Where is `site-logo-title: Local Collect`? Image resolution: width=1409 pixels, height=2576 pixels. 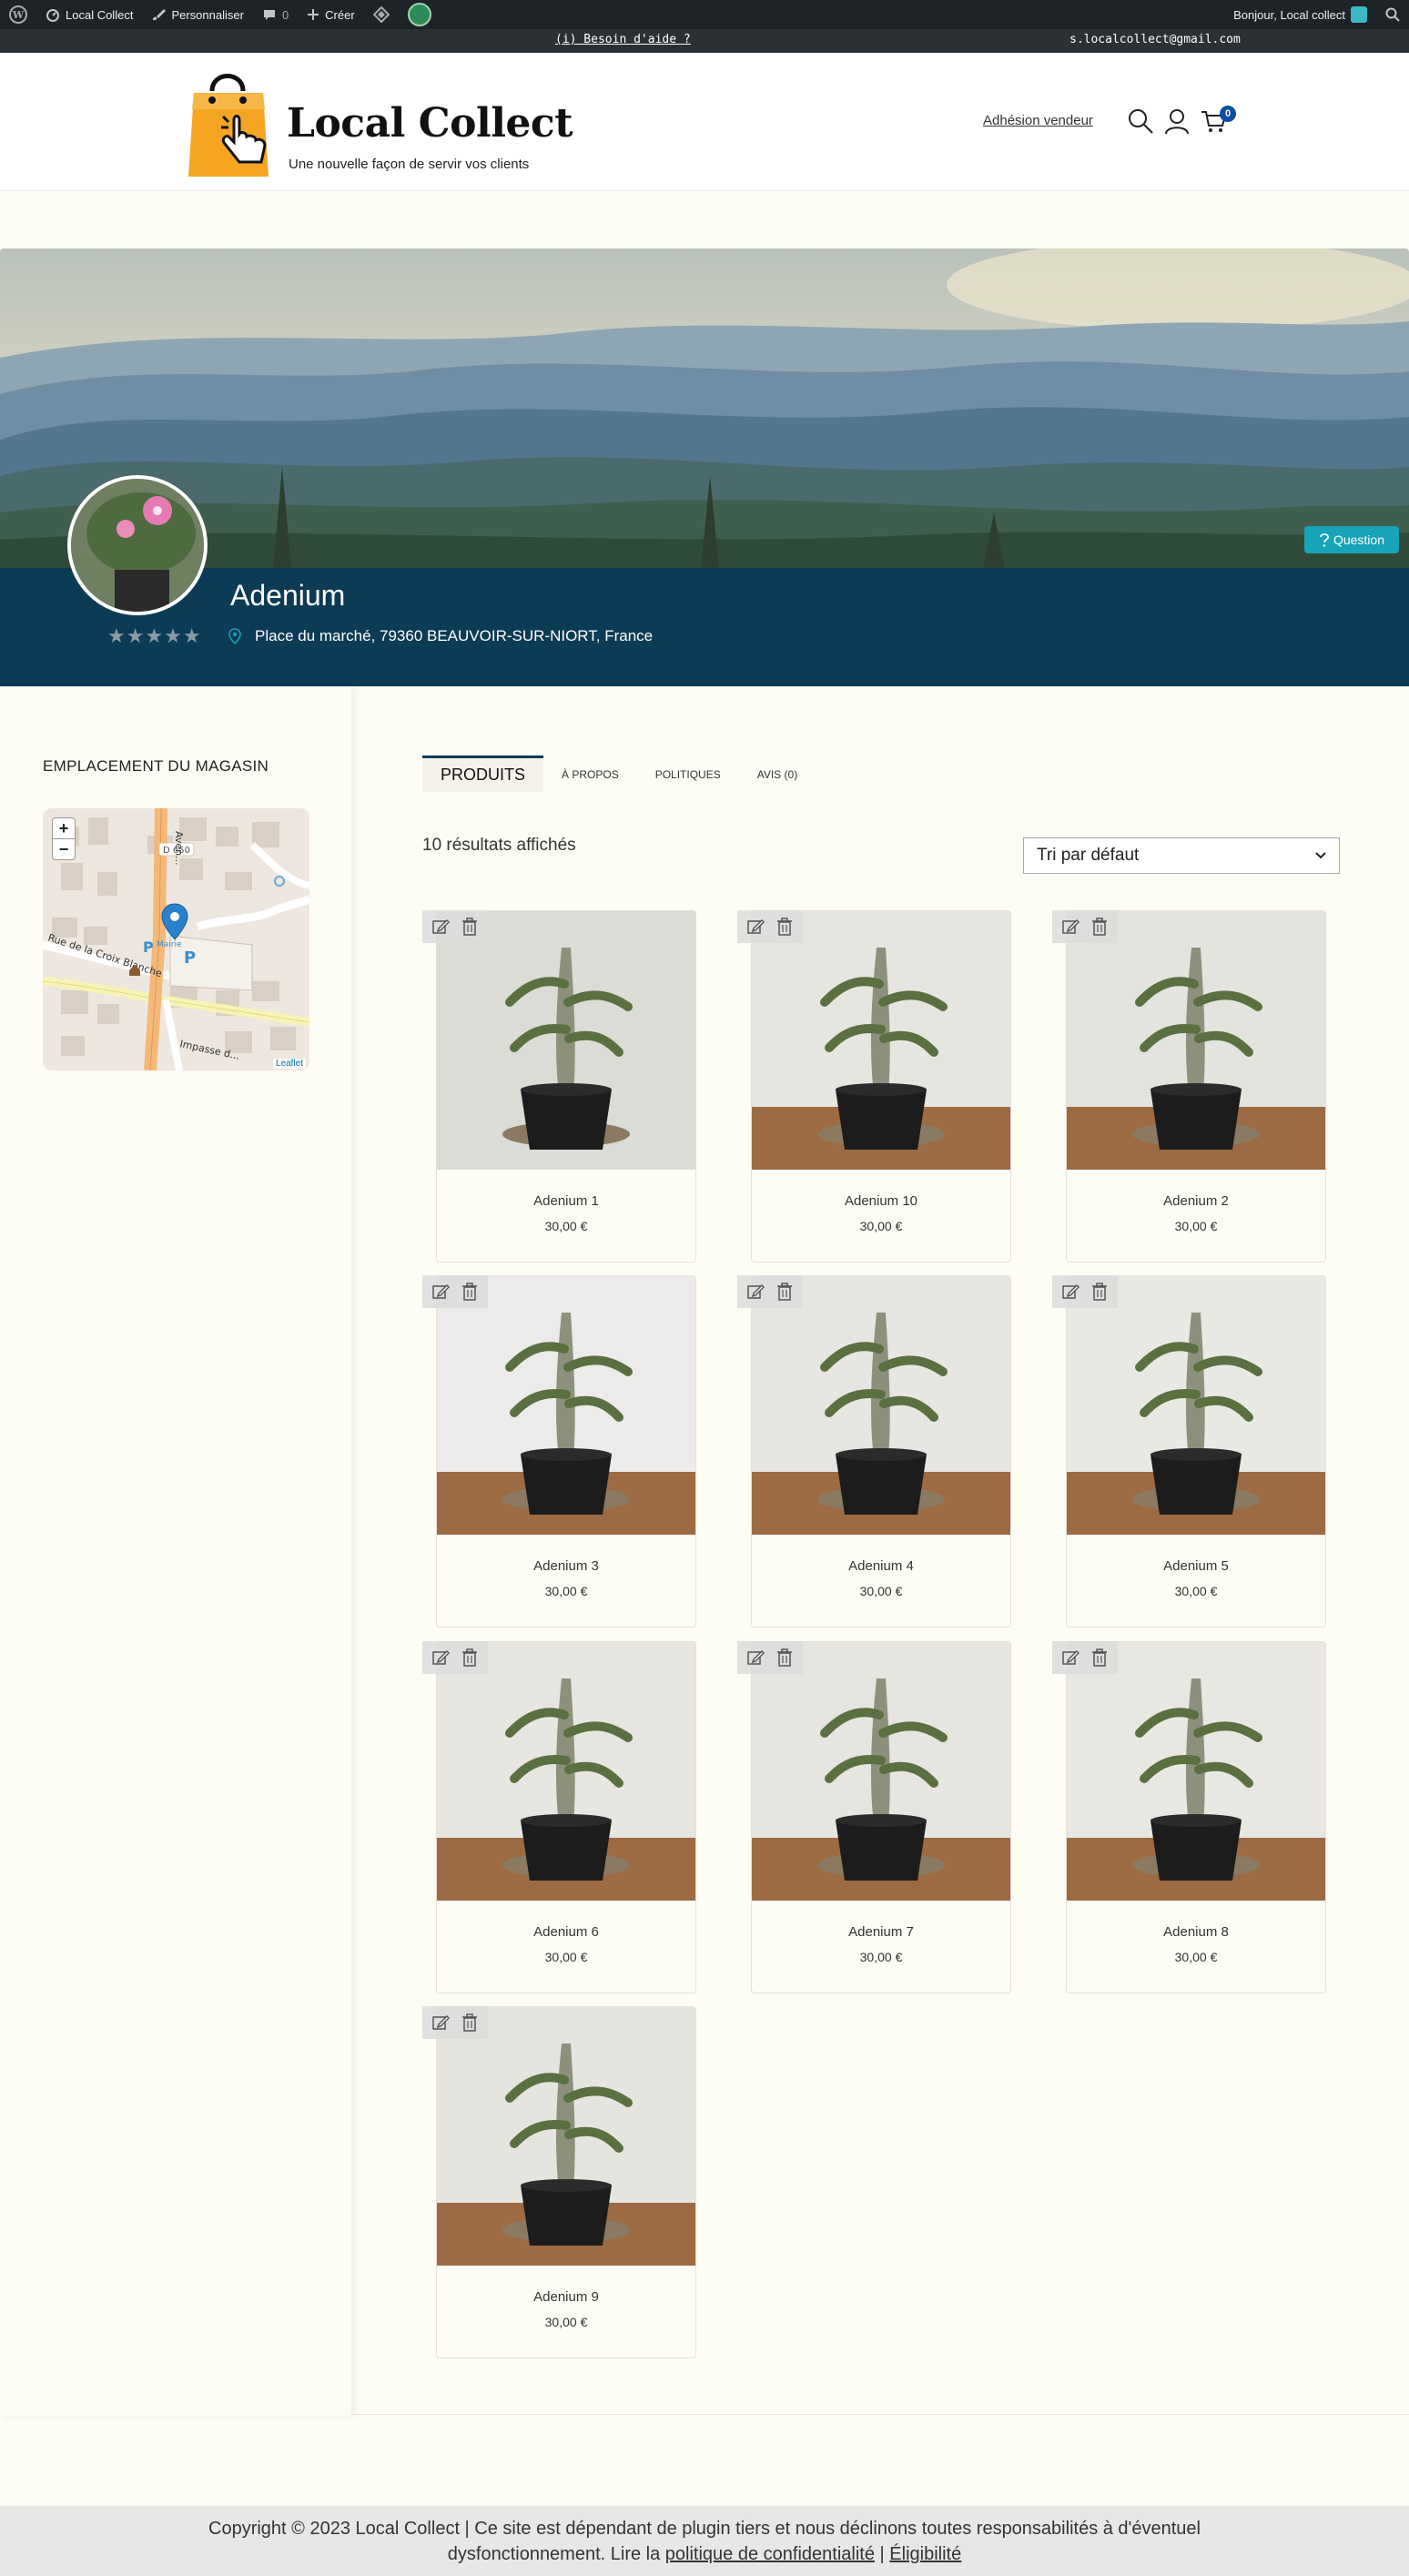 site-logo-title: Local Collect is located at coordinates (430, 124).